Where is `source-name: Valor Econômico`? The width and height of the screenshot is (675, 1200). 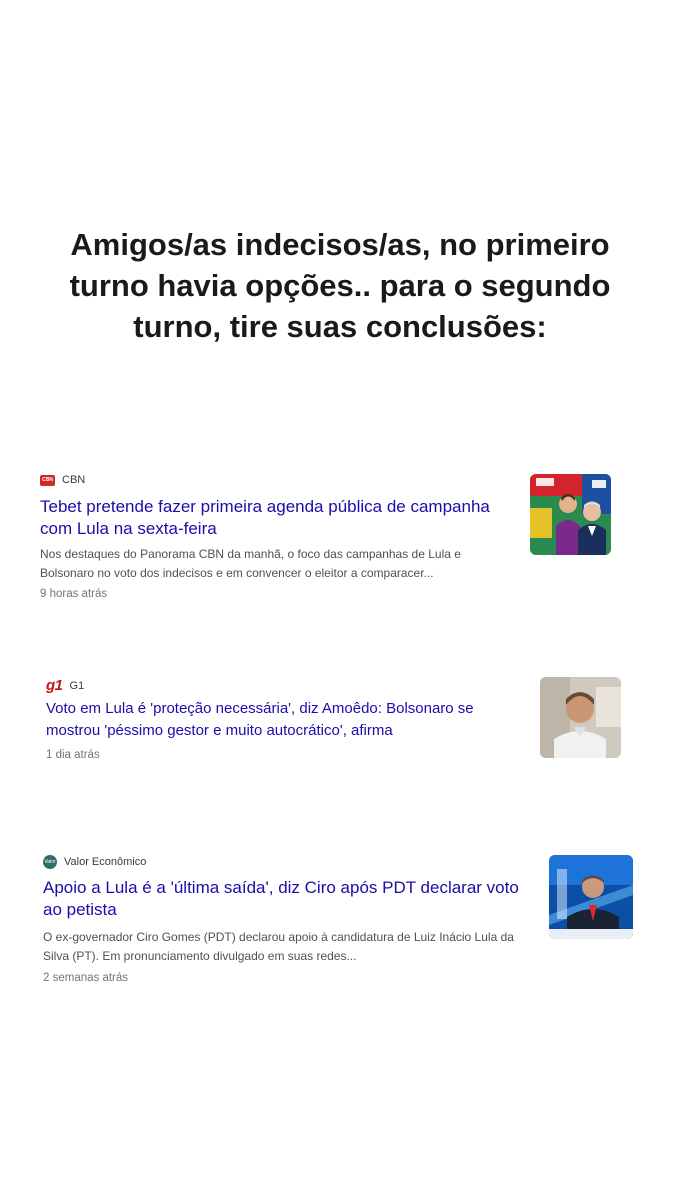
source-name: Valor Econômico is located at coordinates (105, 862).